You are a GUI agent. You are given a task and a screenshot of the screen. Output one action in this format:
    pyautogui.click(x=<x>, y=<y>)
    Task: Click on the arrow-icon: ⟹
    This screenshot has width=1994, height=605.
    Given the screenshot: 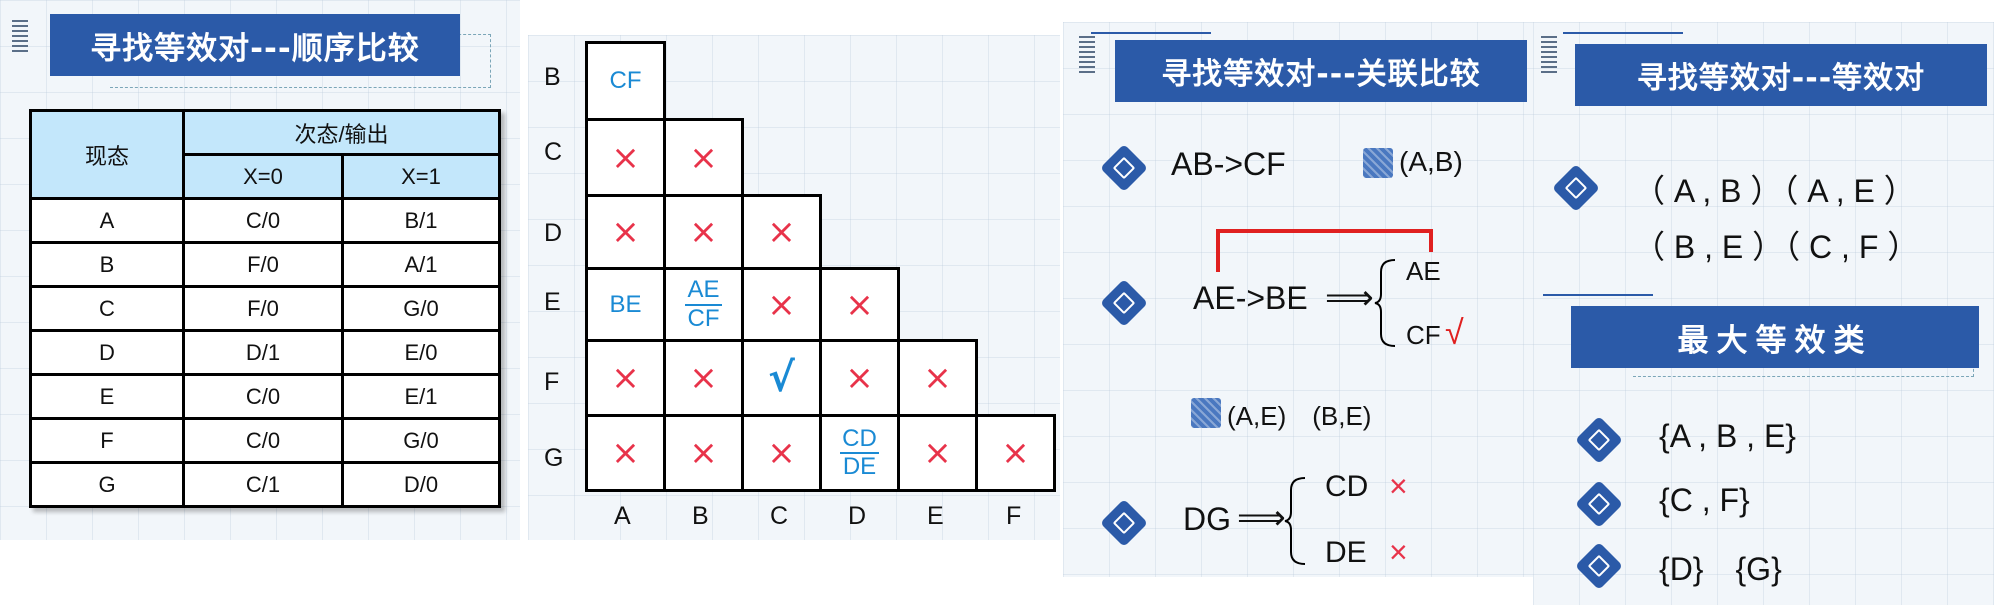 What is the action you would take?
    pyautogui.click(x=1261, y=518)
    